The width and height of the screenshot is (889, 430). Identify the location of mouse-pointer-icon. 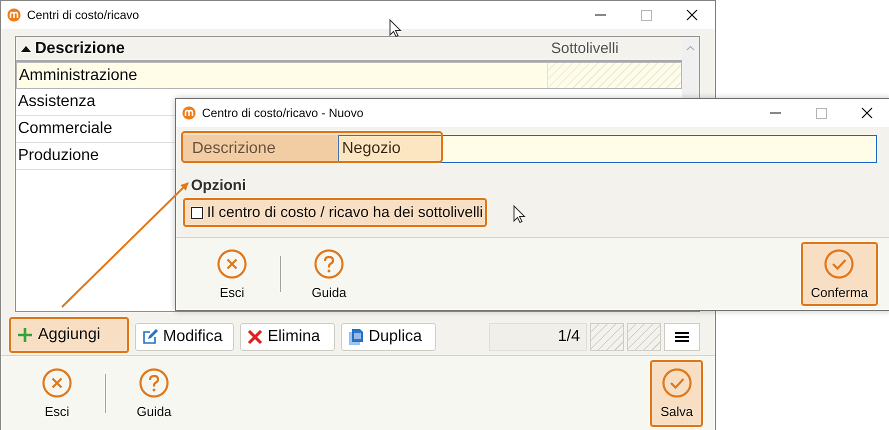
(520, 214).